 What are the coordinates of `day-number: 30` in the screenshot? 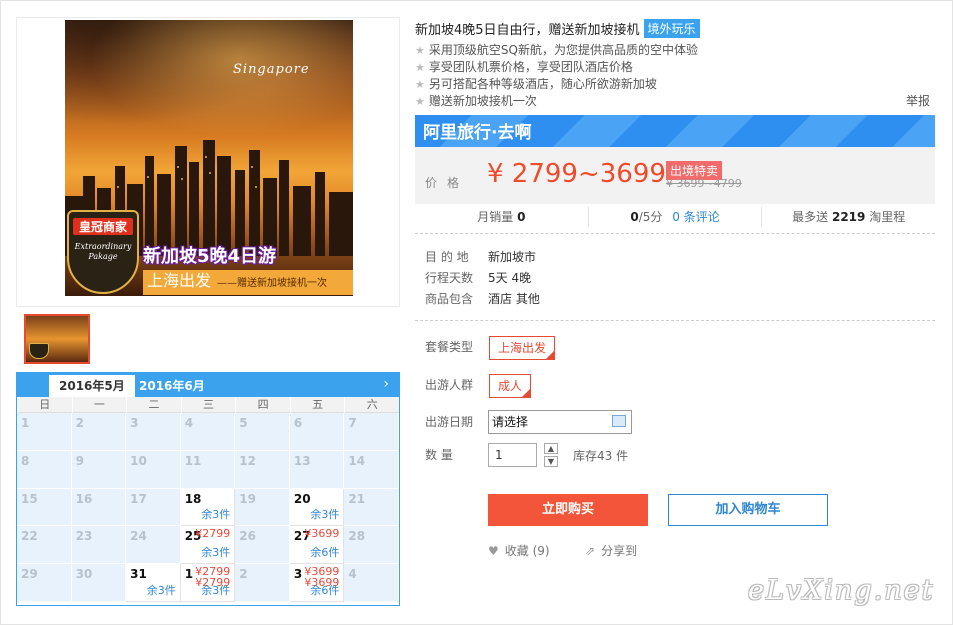 It's located at (84, 574).